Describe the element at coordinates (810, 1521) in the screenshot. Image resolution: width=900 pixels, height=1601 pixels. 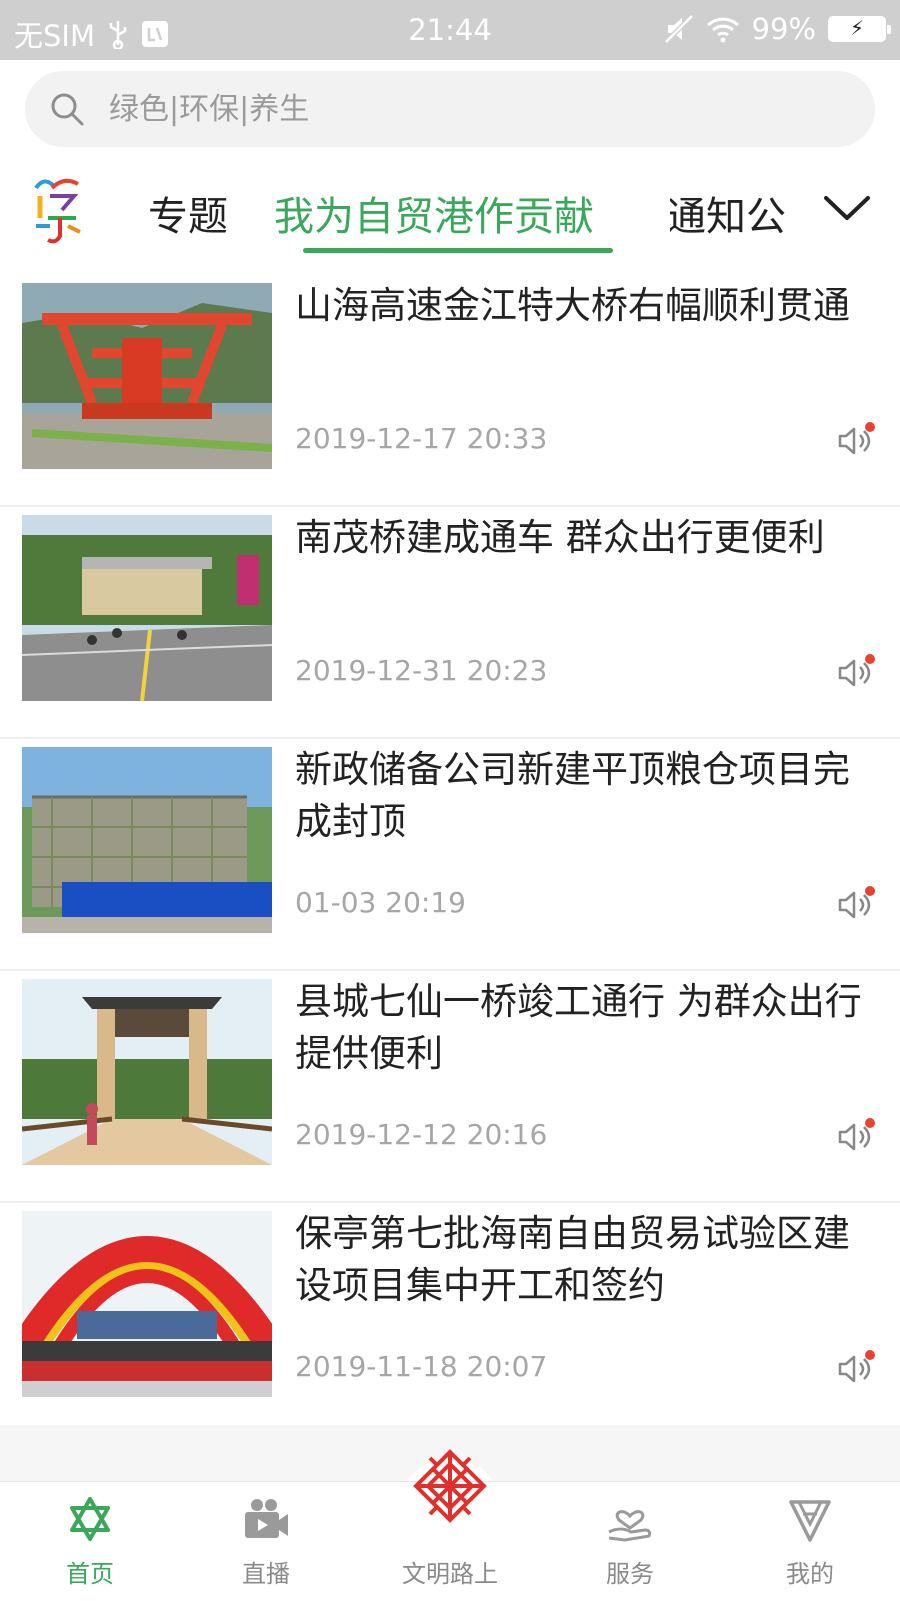
I see `diamond-profile-icon` at that location.